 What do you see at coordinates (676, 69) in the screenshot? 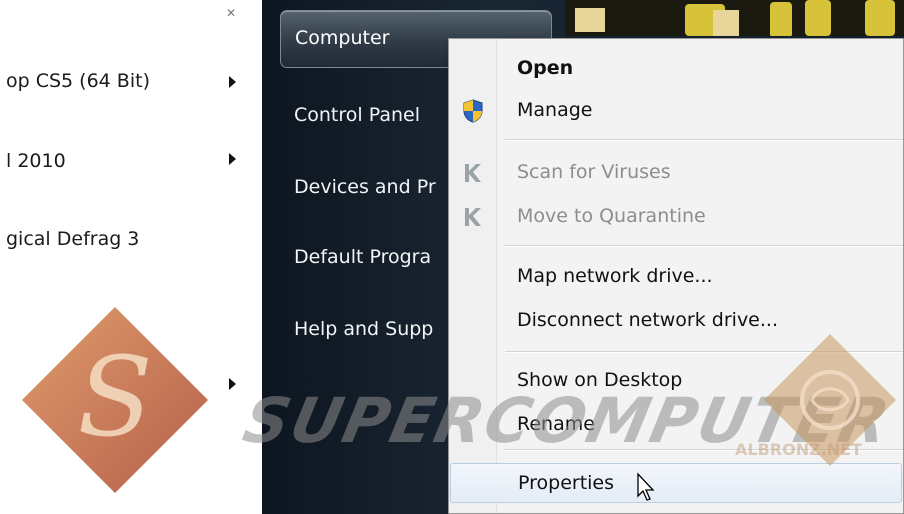
I see `menu-item-open: Open` at bounding box center [676, 69].